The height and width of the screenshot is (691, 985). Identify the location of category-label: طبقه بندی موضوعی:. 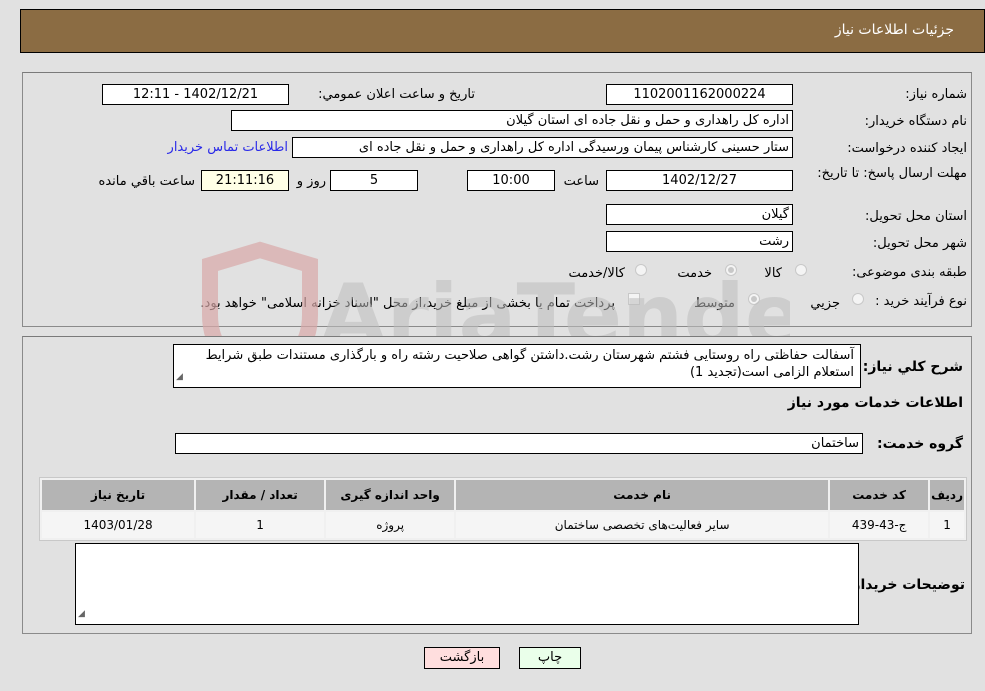
(909, 272).